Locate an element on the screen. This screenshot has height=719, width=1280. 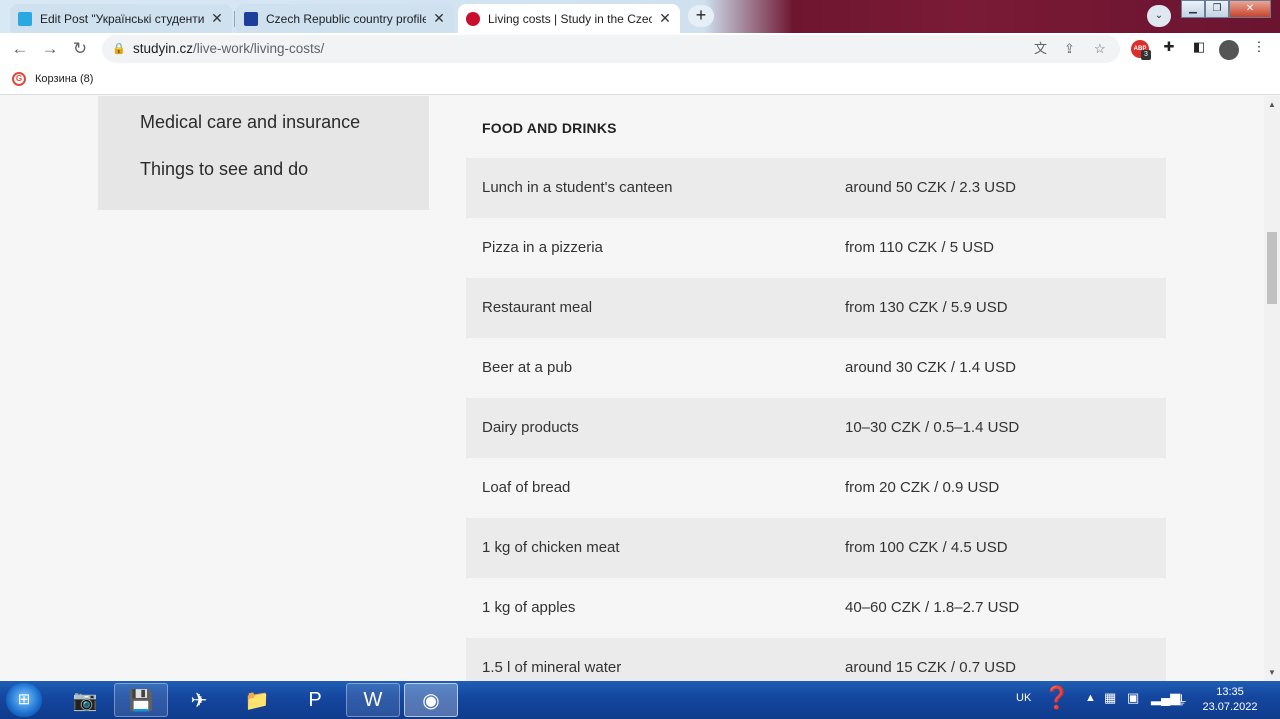
tab-title: Czech Republic country profile | E is located at coordinates (346, 18).